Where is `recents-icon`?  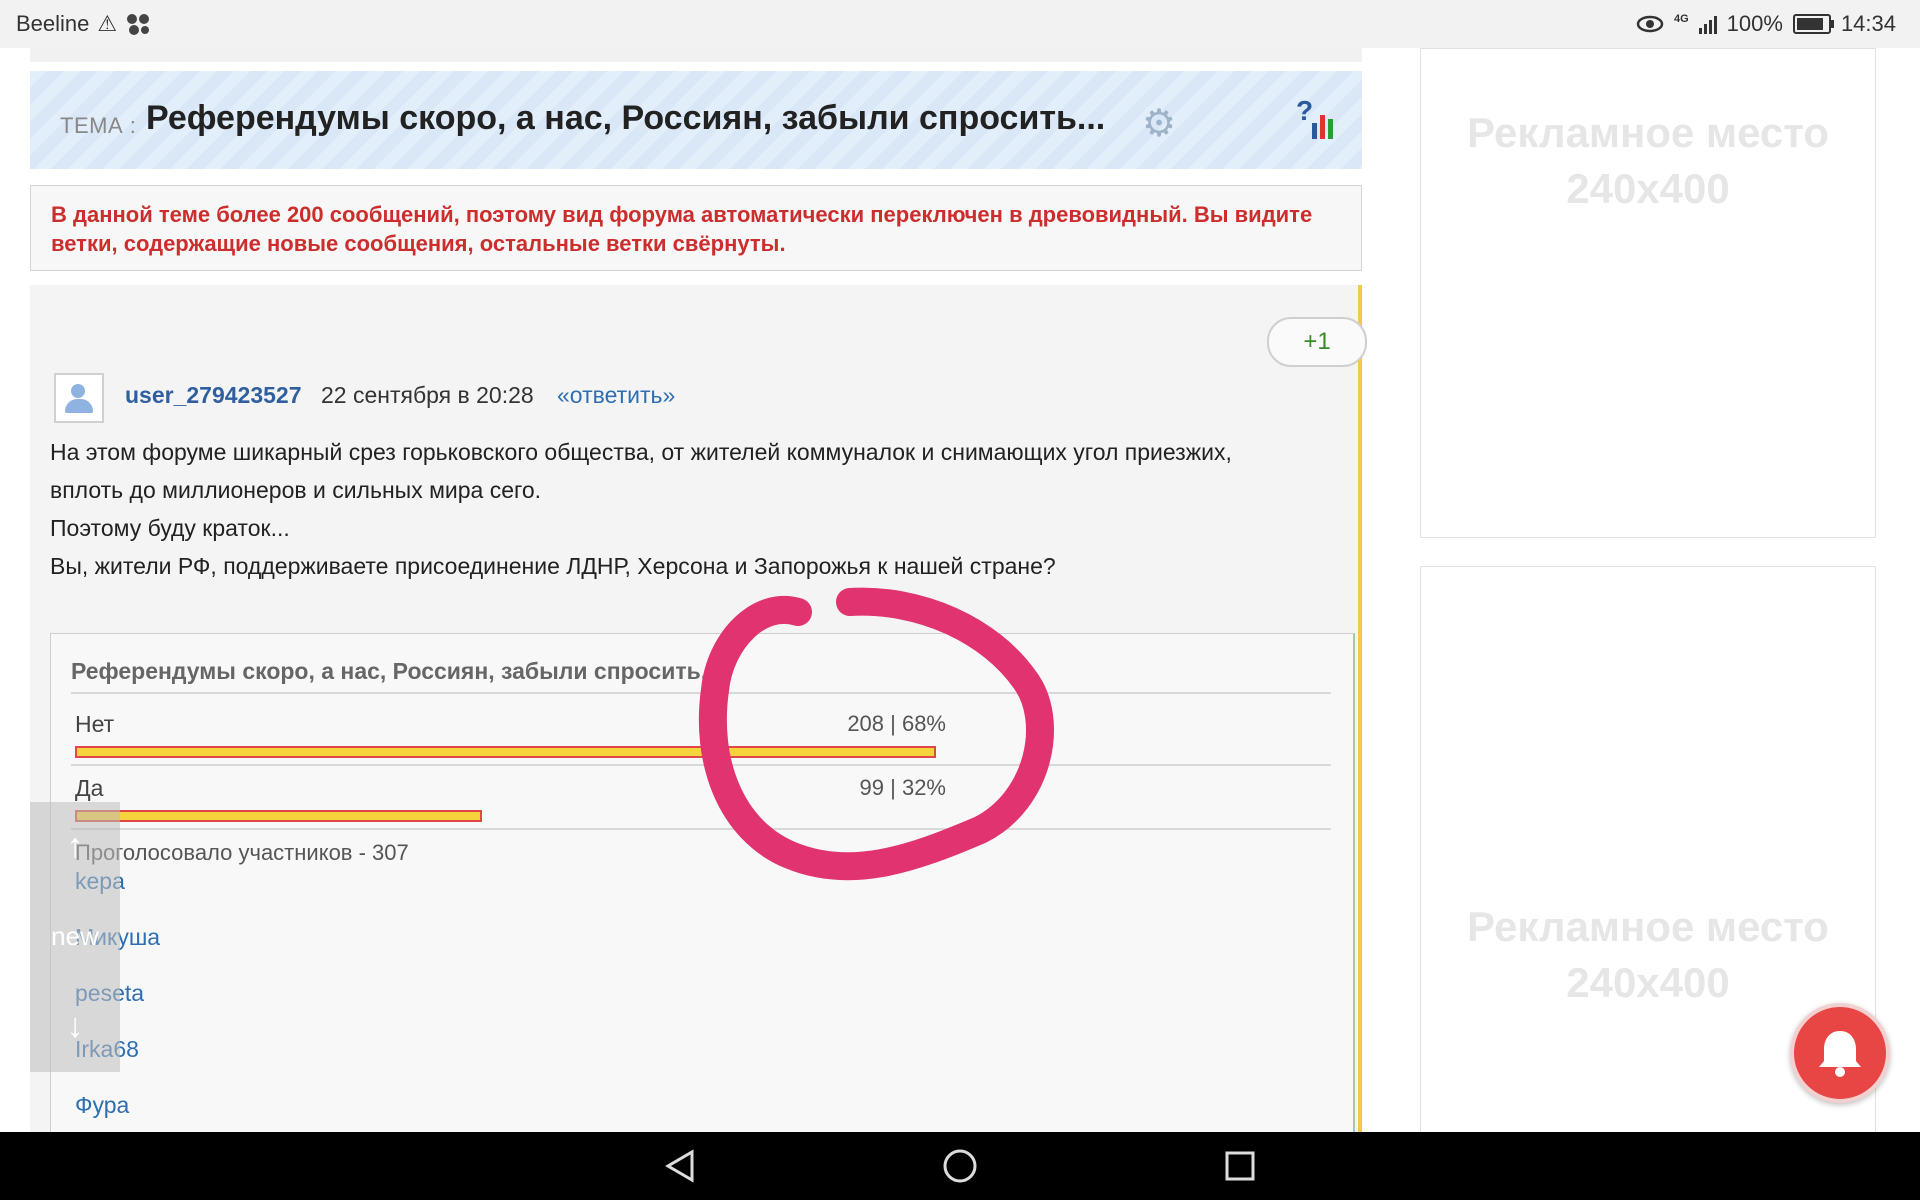 recents-icon is located at coordinates (1240, 1166).